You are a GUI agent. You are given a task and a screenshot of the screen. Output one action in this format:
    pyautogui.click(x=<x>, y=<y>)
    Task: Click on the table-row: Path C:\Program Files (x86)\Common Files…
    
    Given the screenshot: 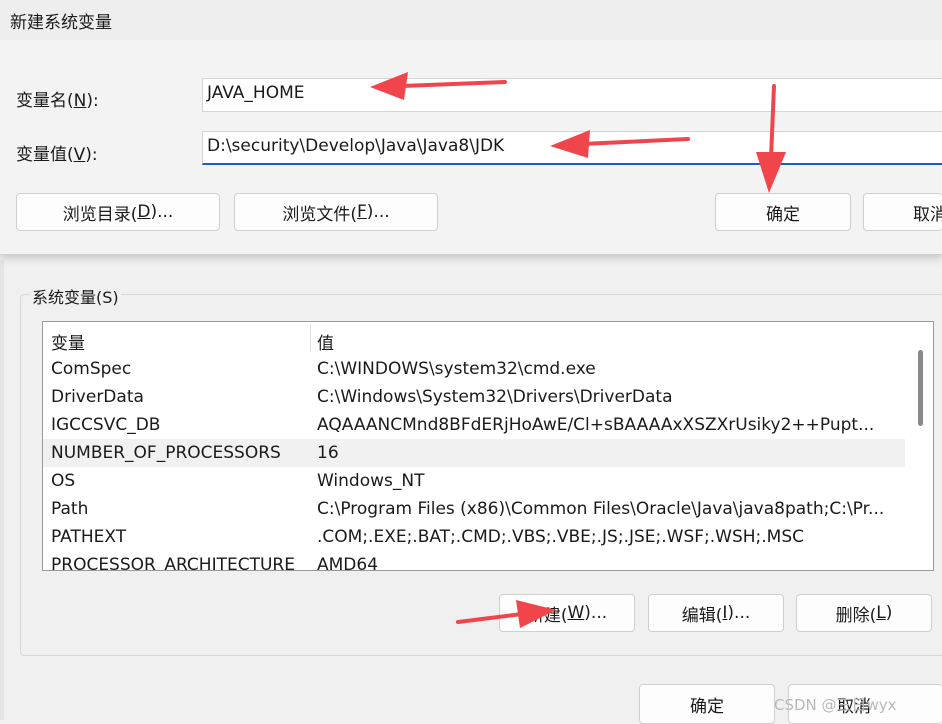 What is the action you would take?
    pyautogui.click(x=474, y=509)
    